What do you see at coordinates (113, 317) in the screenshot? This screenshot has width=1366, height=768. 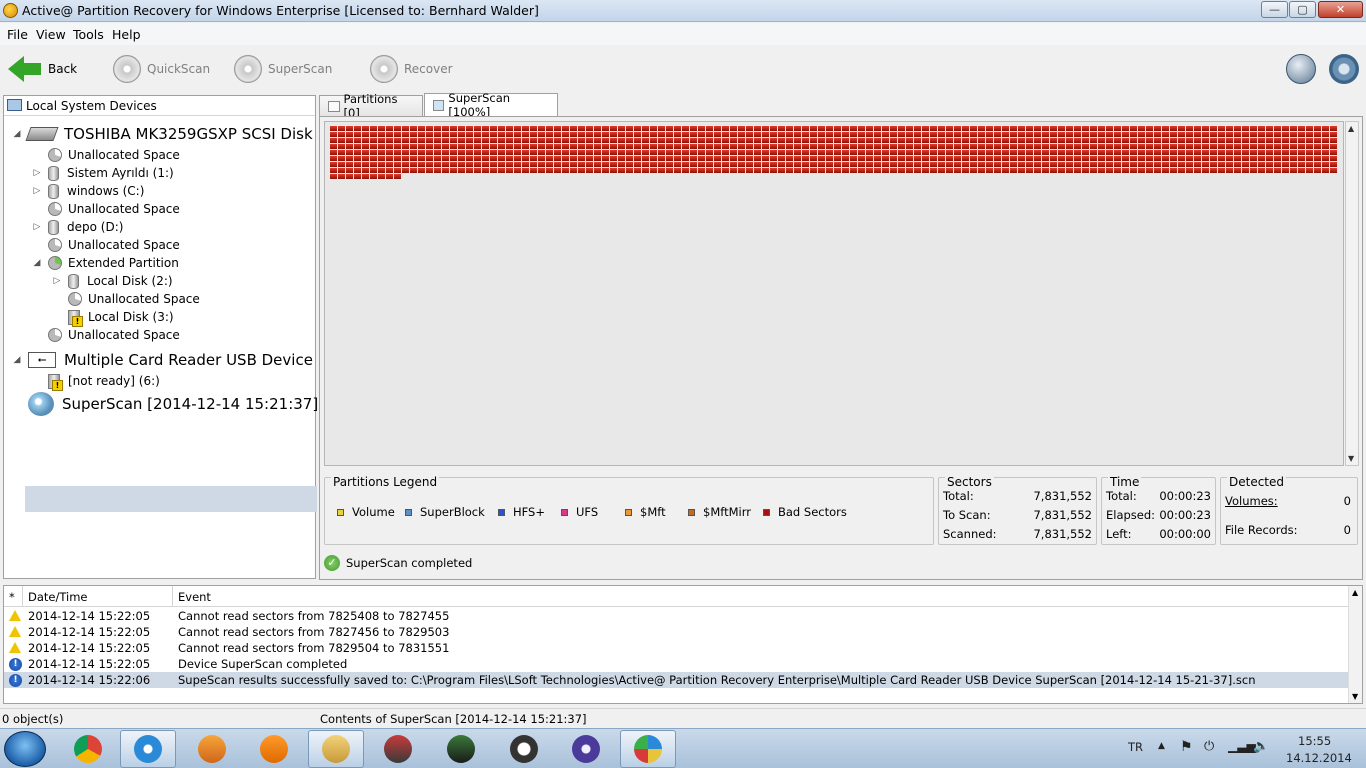 I see `tree-item: Local Disk (3:)` at bounding box center [113, 317].